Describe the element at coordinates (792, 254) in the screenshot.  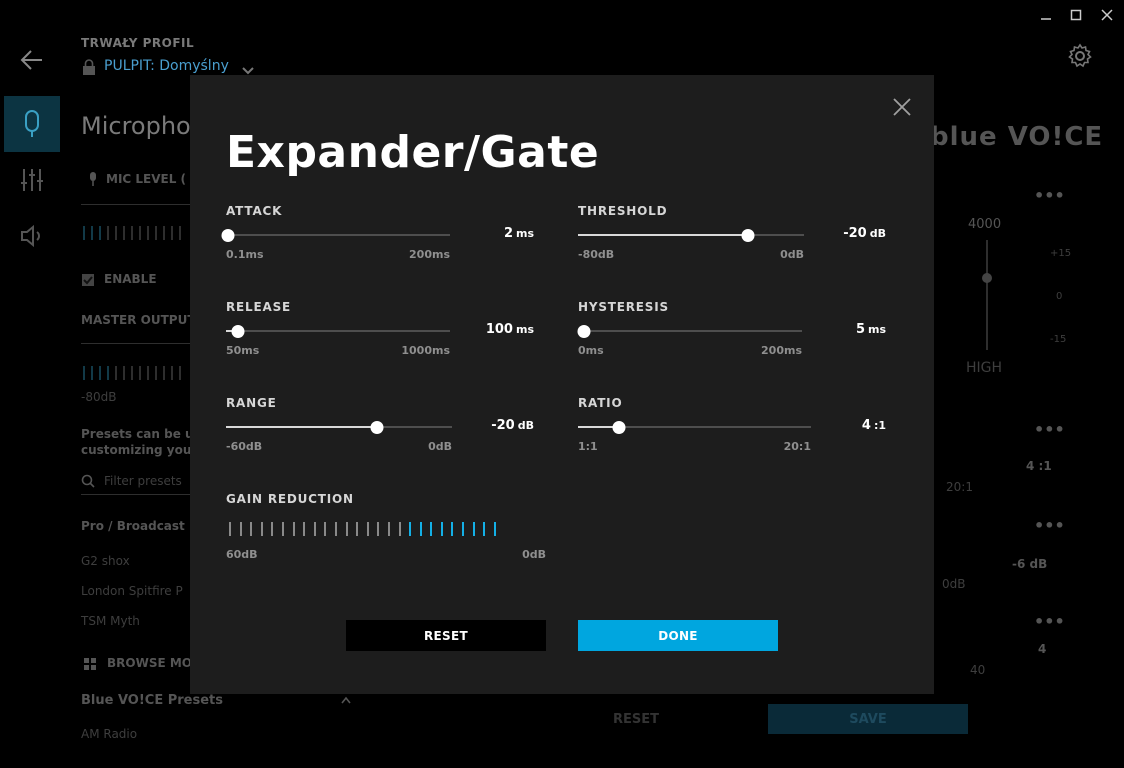
I see `threshold-max-label: 0dB` at that location.